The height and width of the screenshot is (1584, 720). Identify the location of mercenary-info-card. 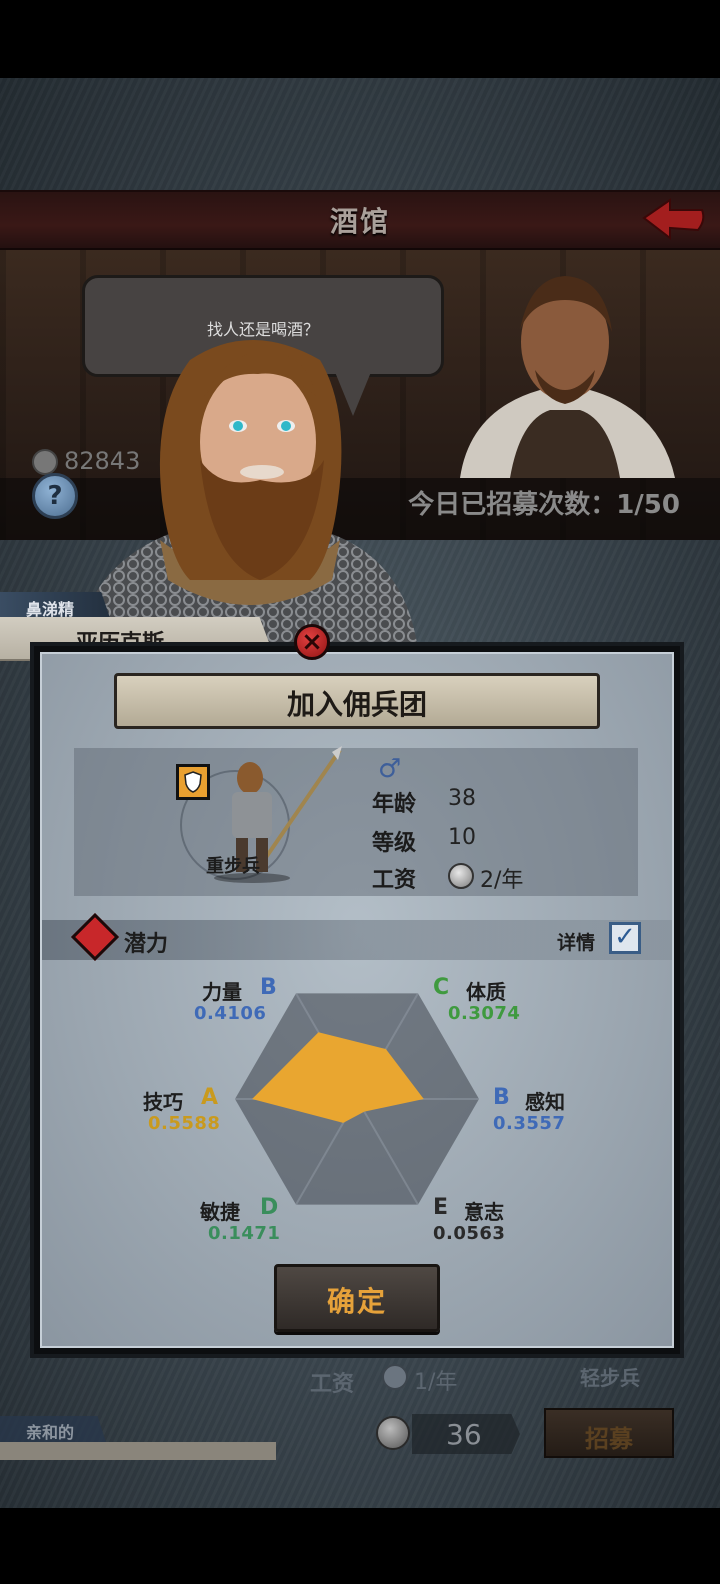
(356, 822).